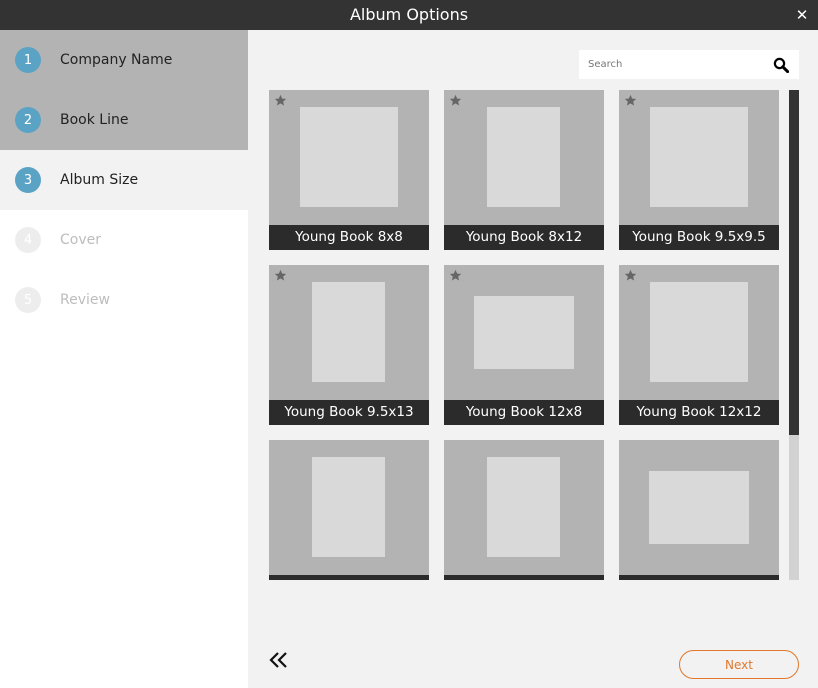 This screenshot has width=818, height=688. I want to click on title-bar: Album Options ✕, so click(409, 15).